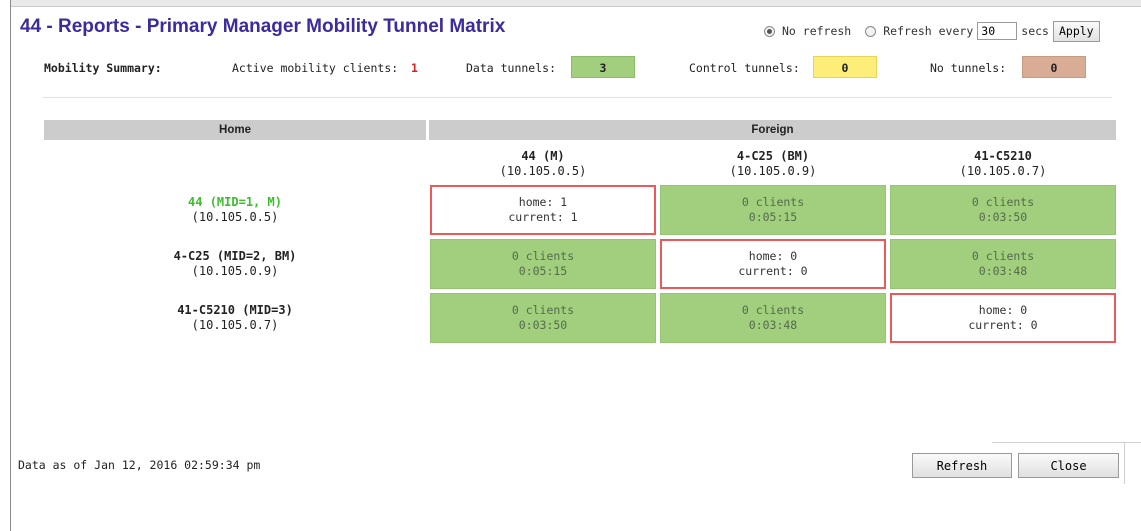  Describe the element at coordinates (928, 31) in the screenshot. I see `refresh-every-label: Refresh every` at that location.